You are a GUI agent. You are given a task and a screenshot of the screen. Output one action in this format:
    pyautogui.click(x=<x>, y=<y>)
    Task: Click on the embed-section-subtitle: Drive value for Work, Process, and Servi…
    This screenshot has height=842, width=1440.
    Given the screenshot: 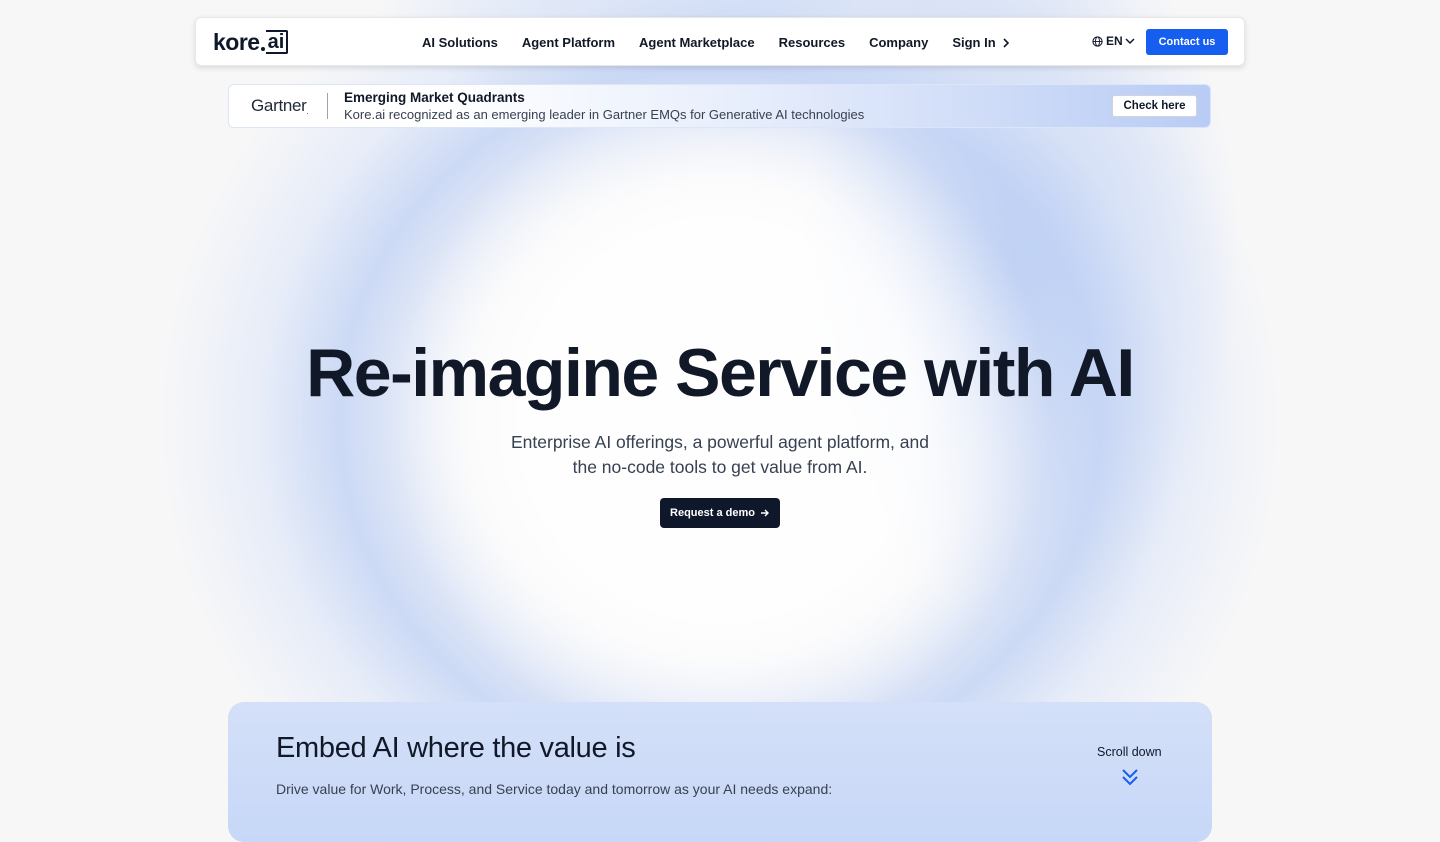 What is the action you would take?
    pyautogui.click(x=554, y=789)
    